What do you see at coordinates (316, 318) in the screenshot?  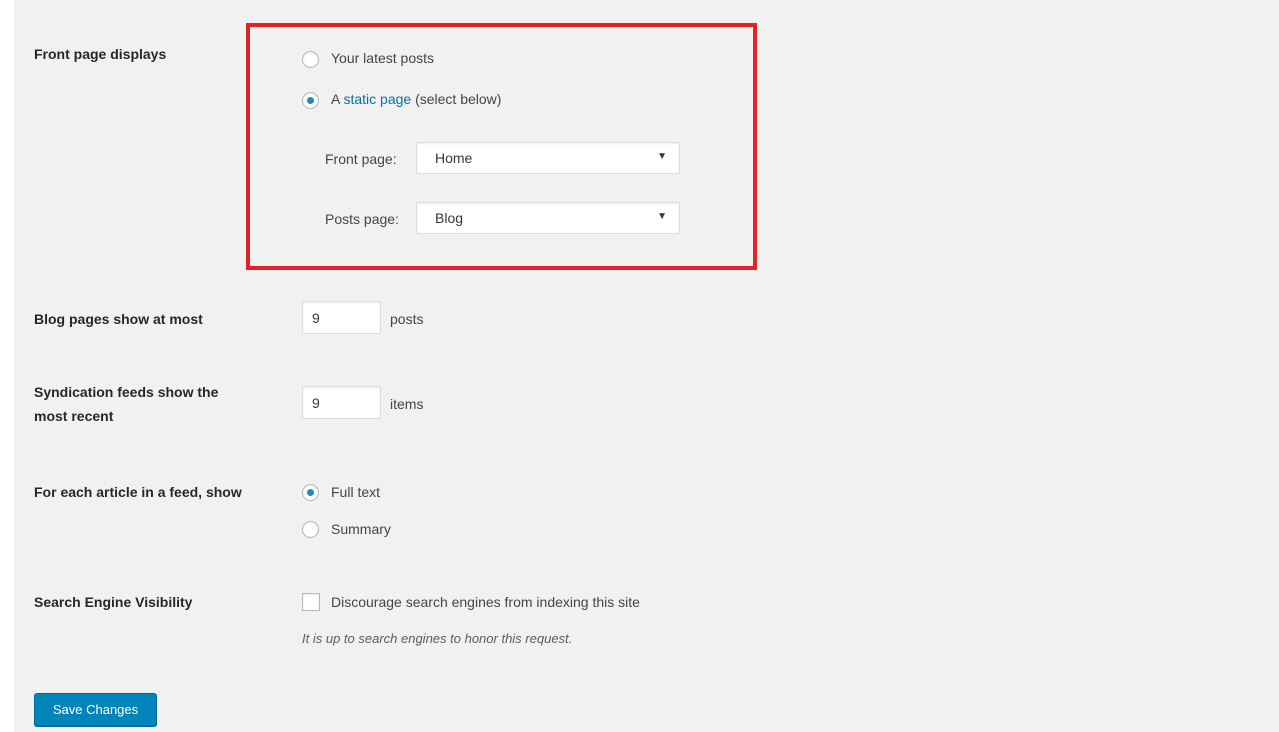 I see `blog-pages-value: 9` at bounding box center [316, 318].